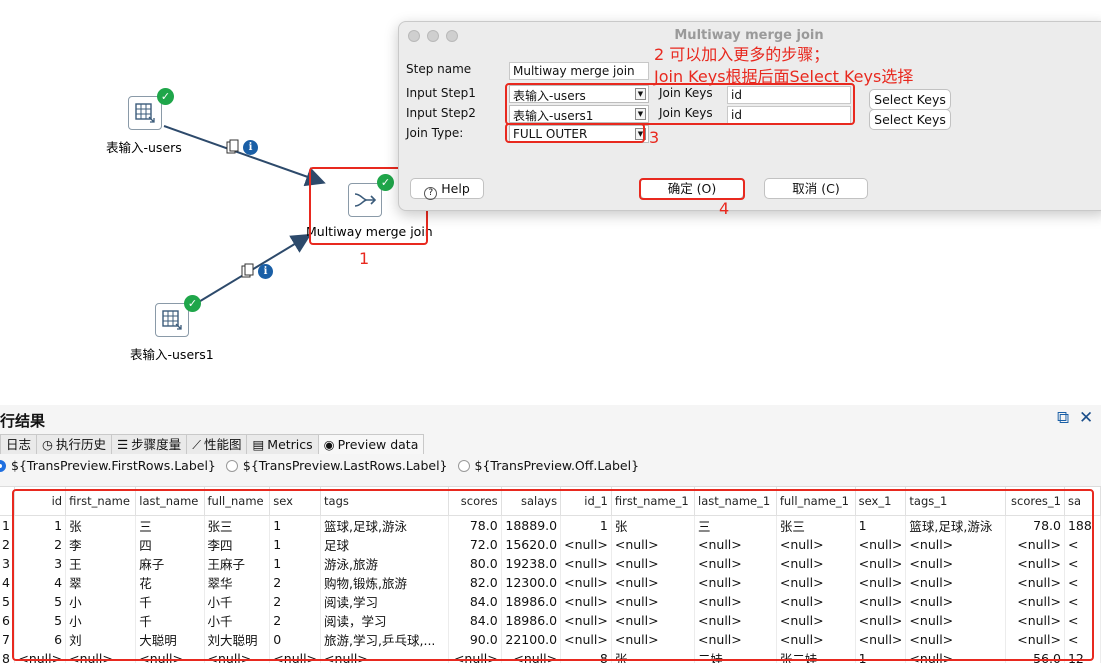 The image size is (1101, 663). I want to click on annotation-box-inputs, so click(680, 104).